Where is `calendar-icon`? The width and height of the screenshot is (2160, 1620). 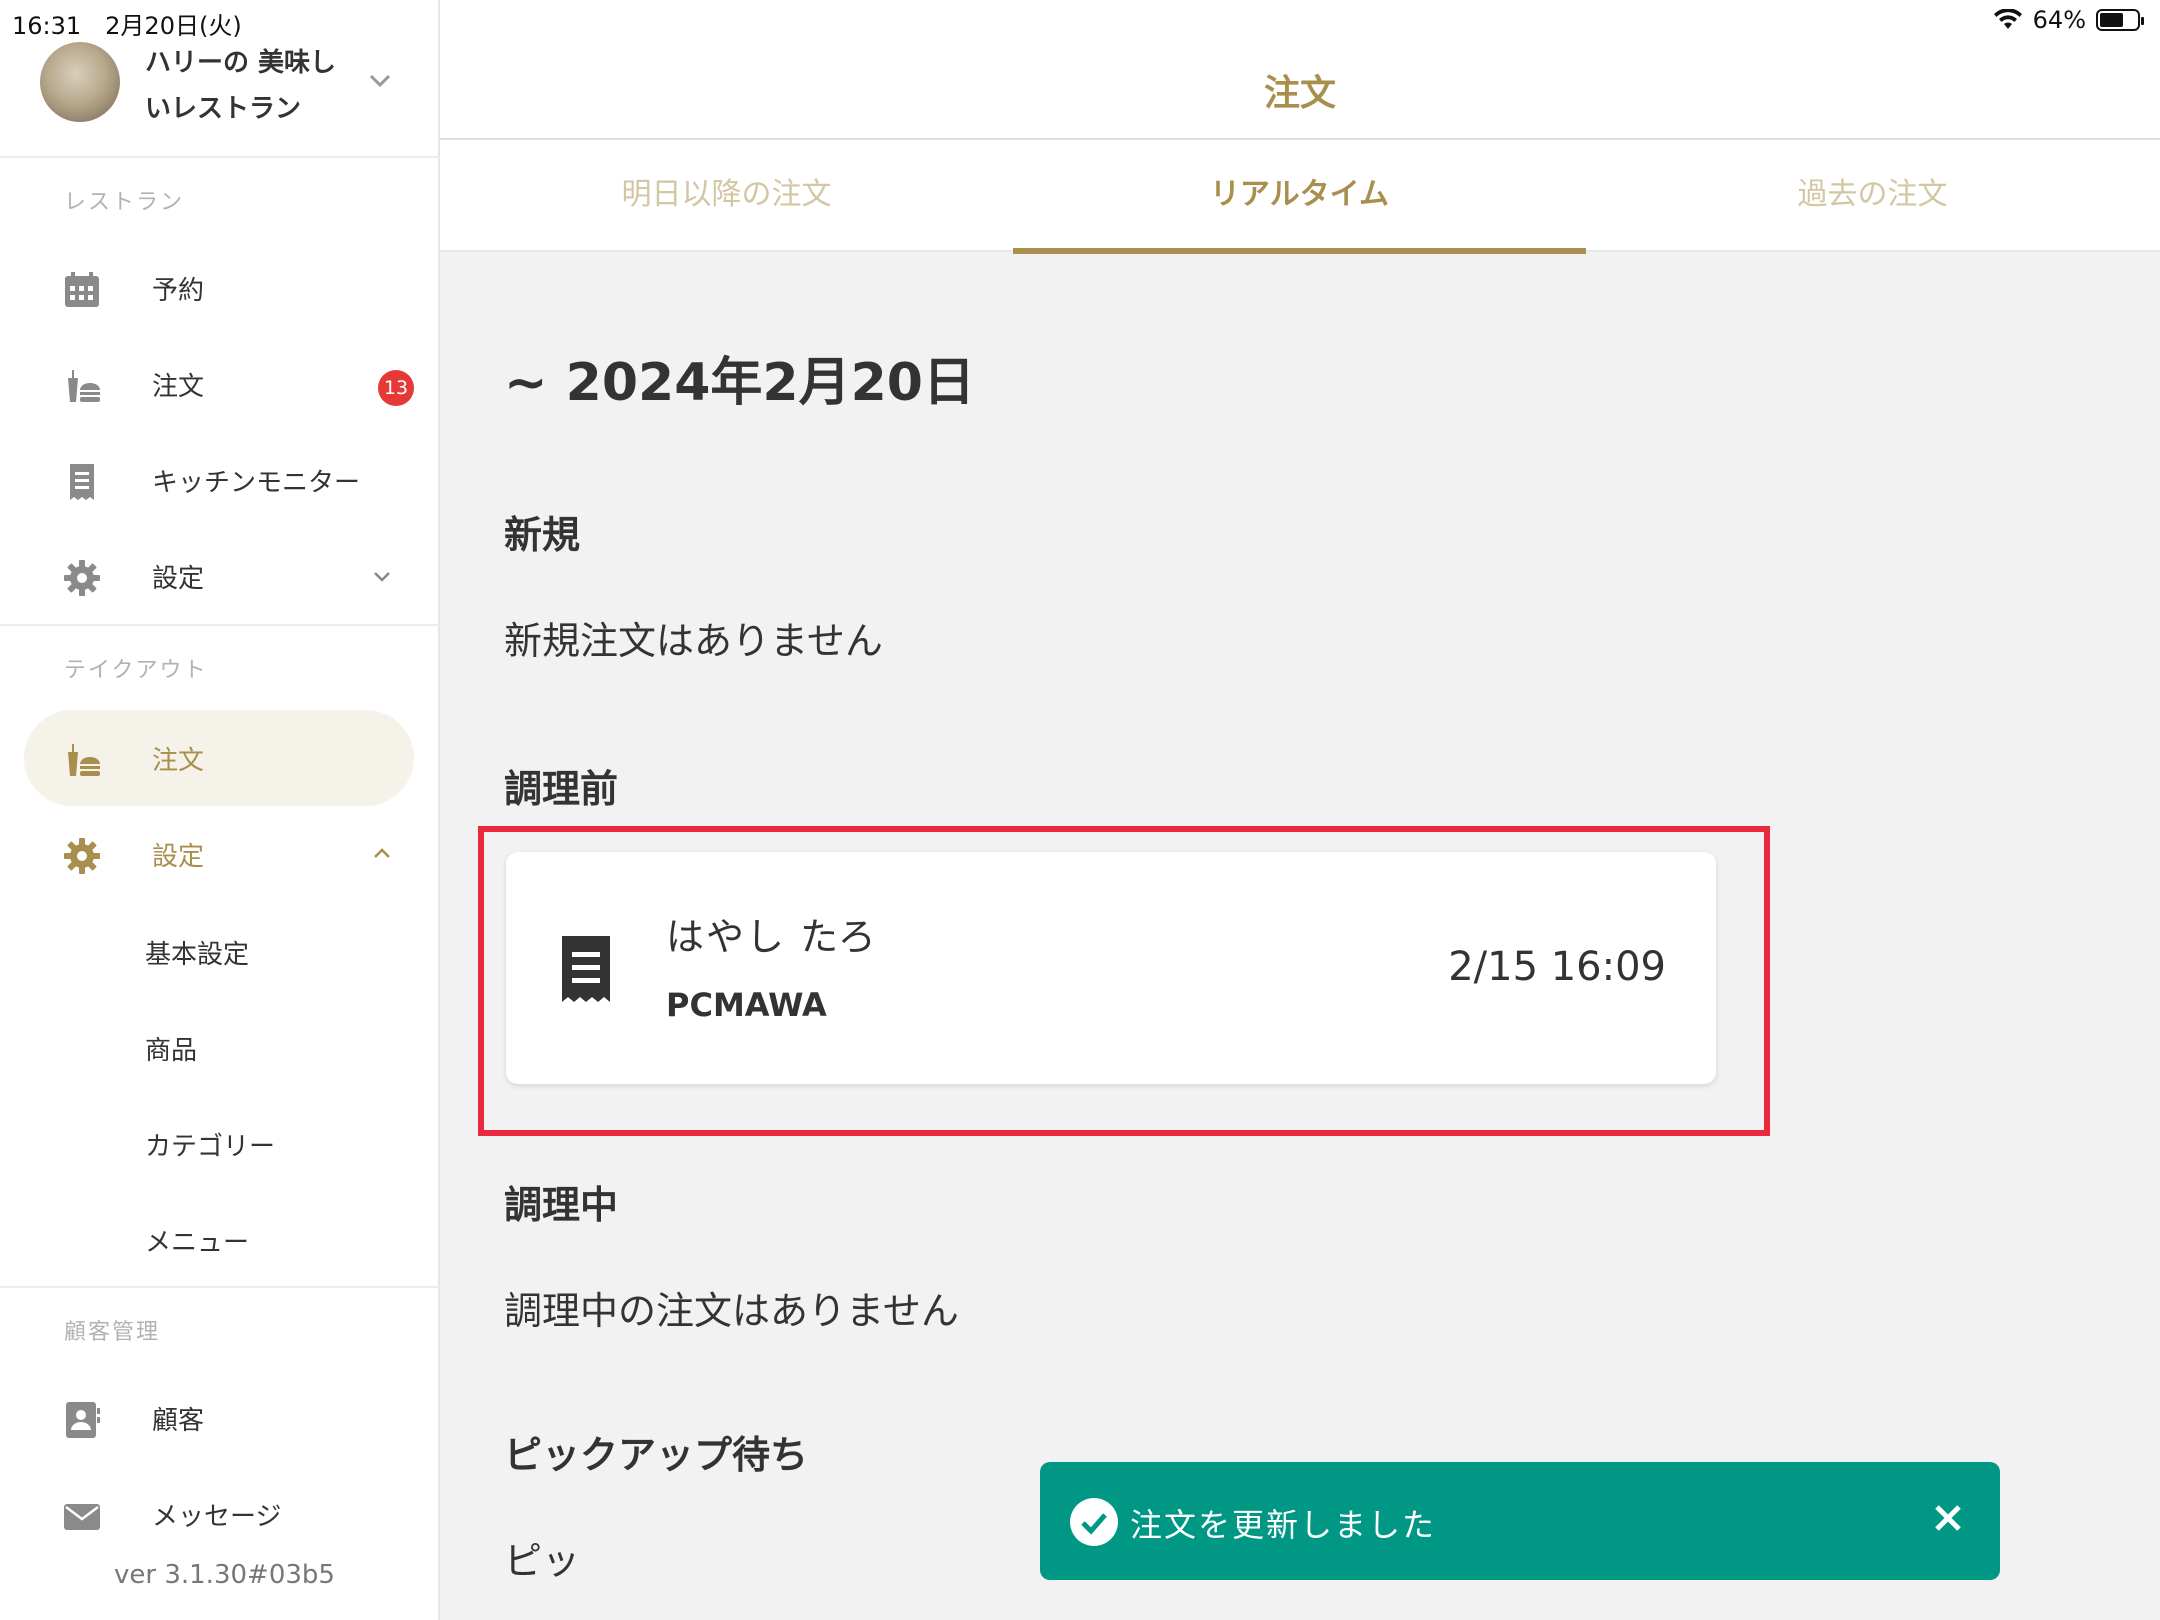
calendar-icon is located at coordinates (82, 289).